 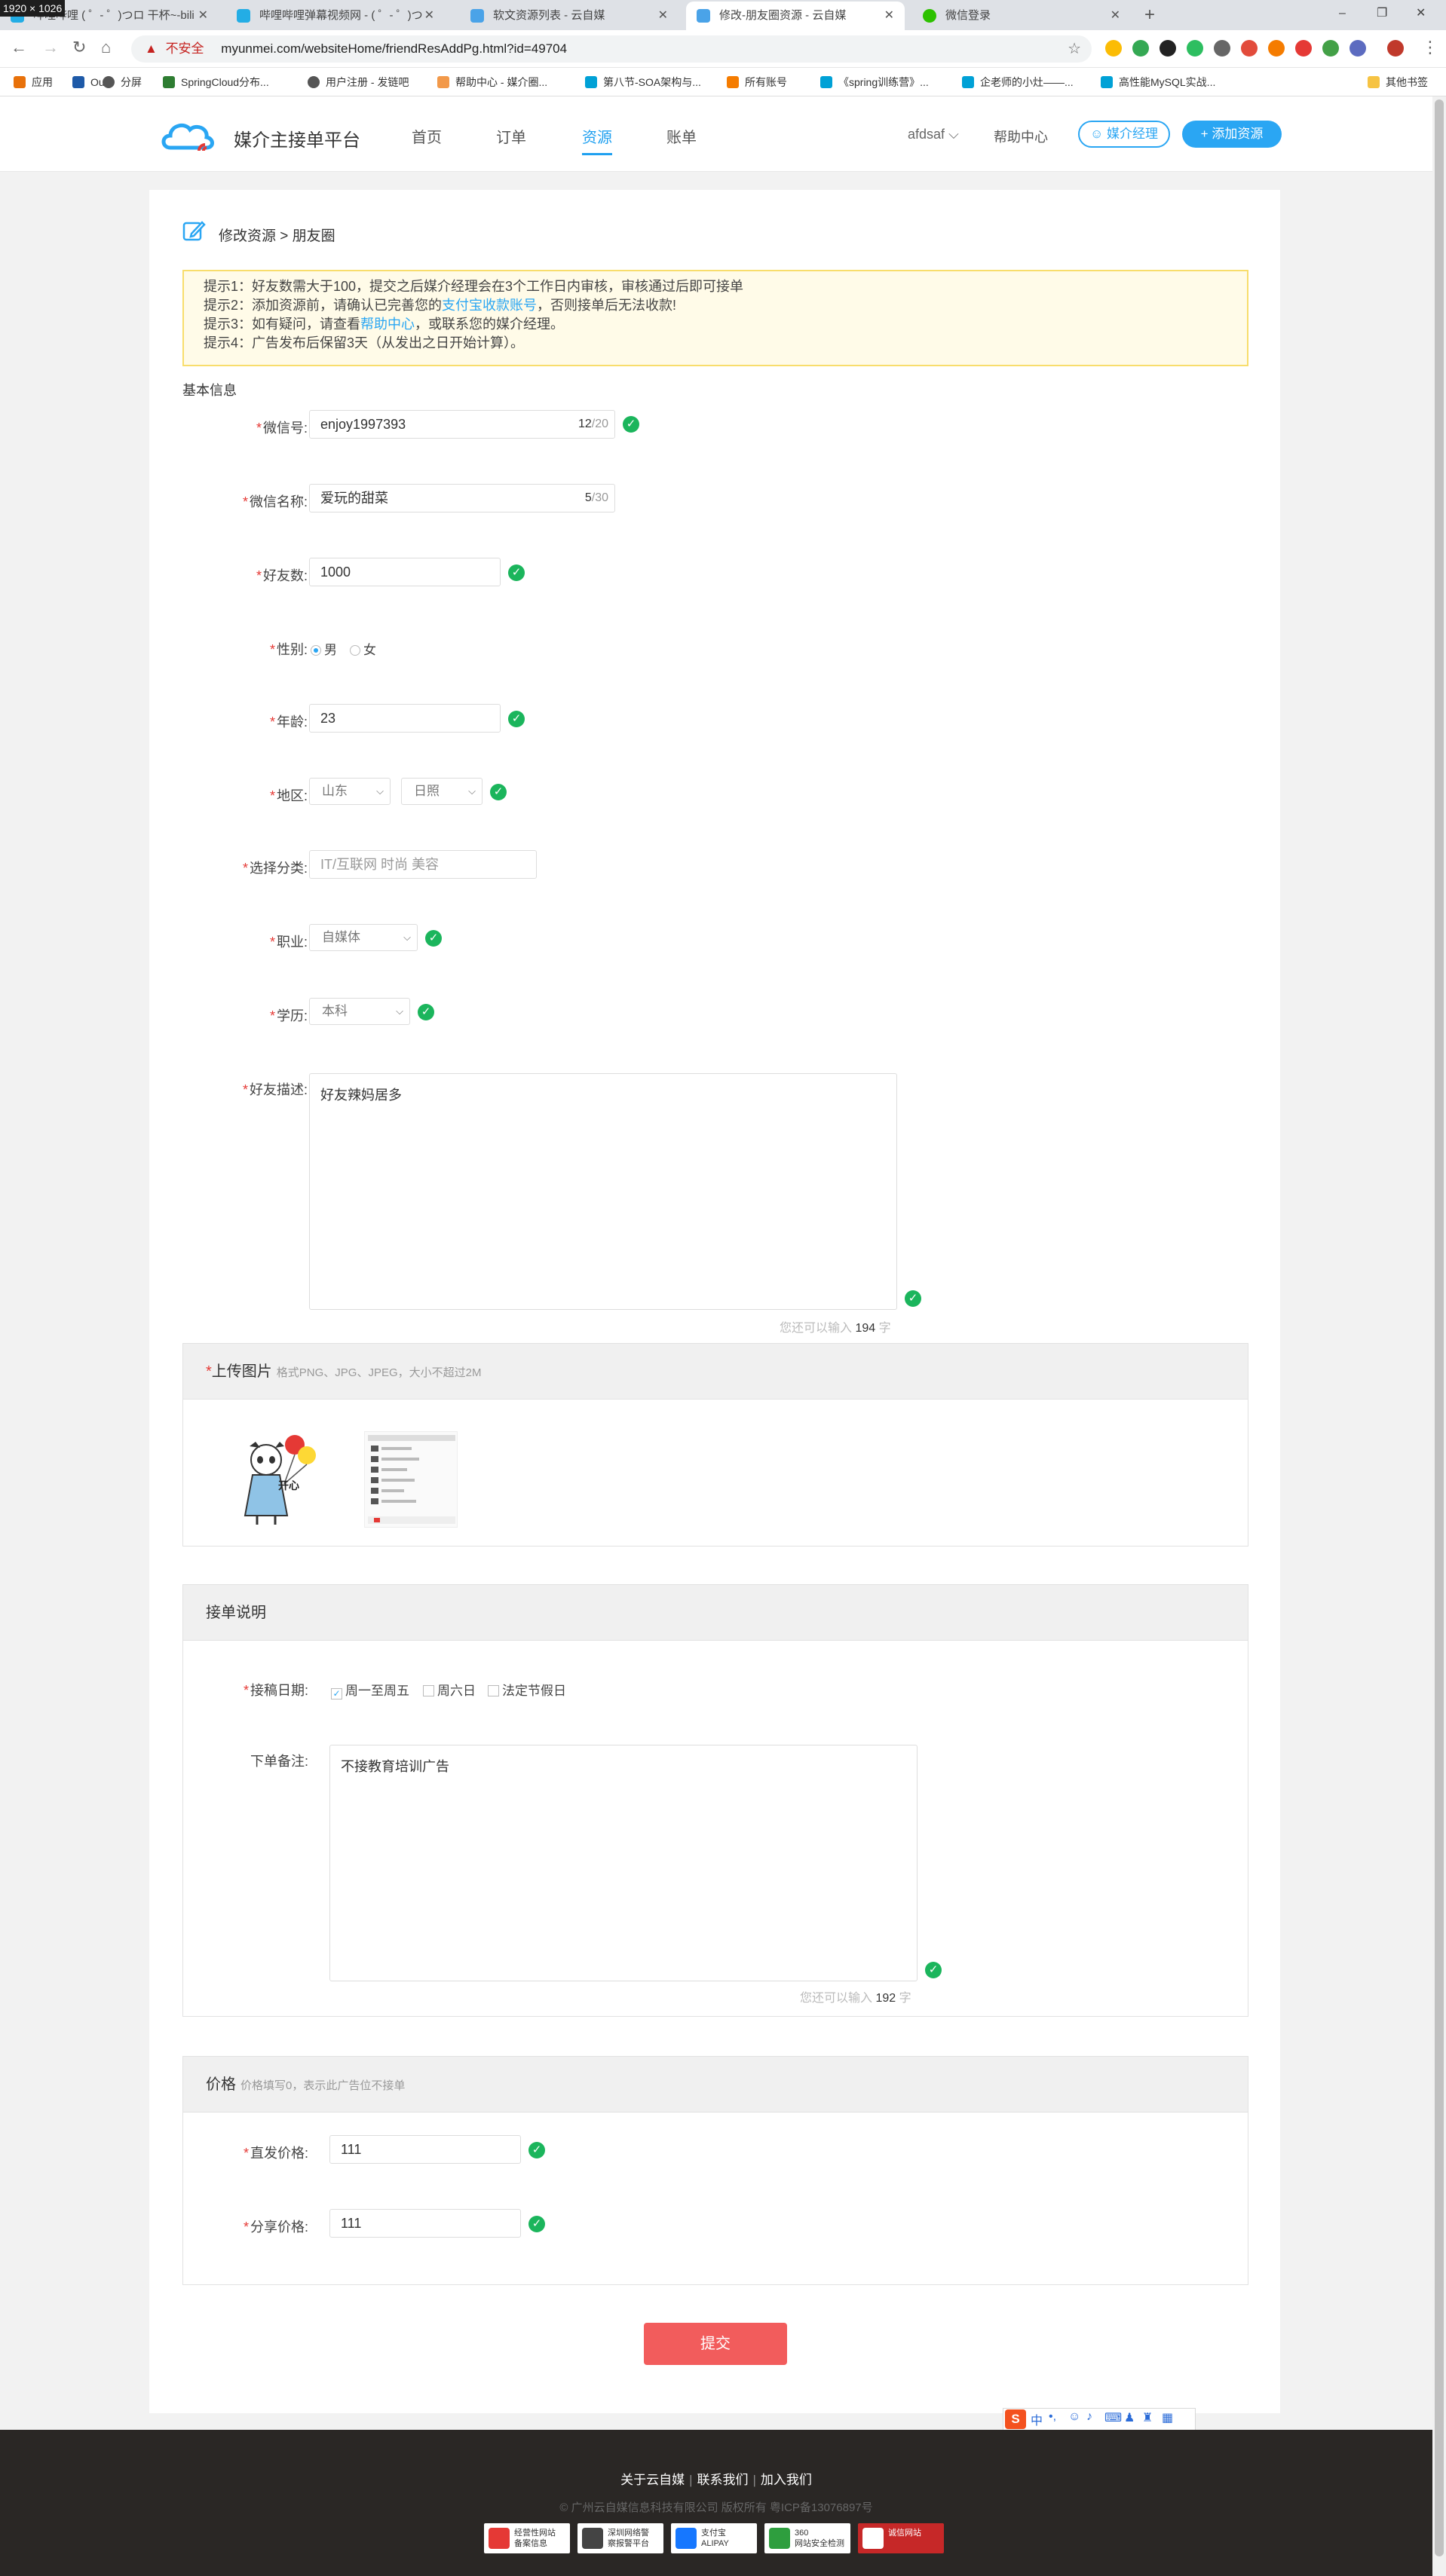 I want to click on bookmark-item: 应用, so click(x=33, y=82).